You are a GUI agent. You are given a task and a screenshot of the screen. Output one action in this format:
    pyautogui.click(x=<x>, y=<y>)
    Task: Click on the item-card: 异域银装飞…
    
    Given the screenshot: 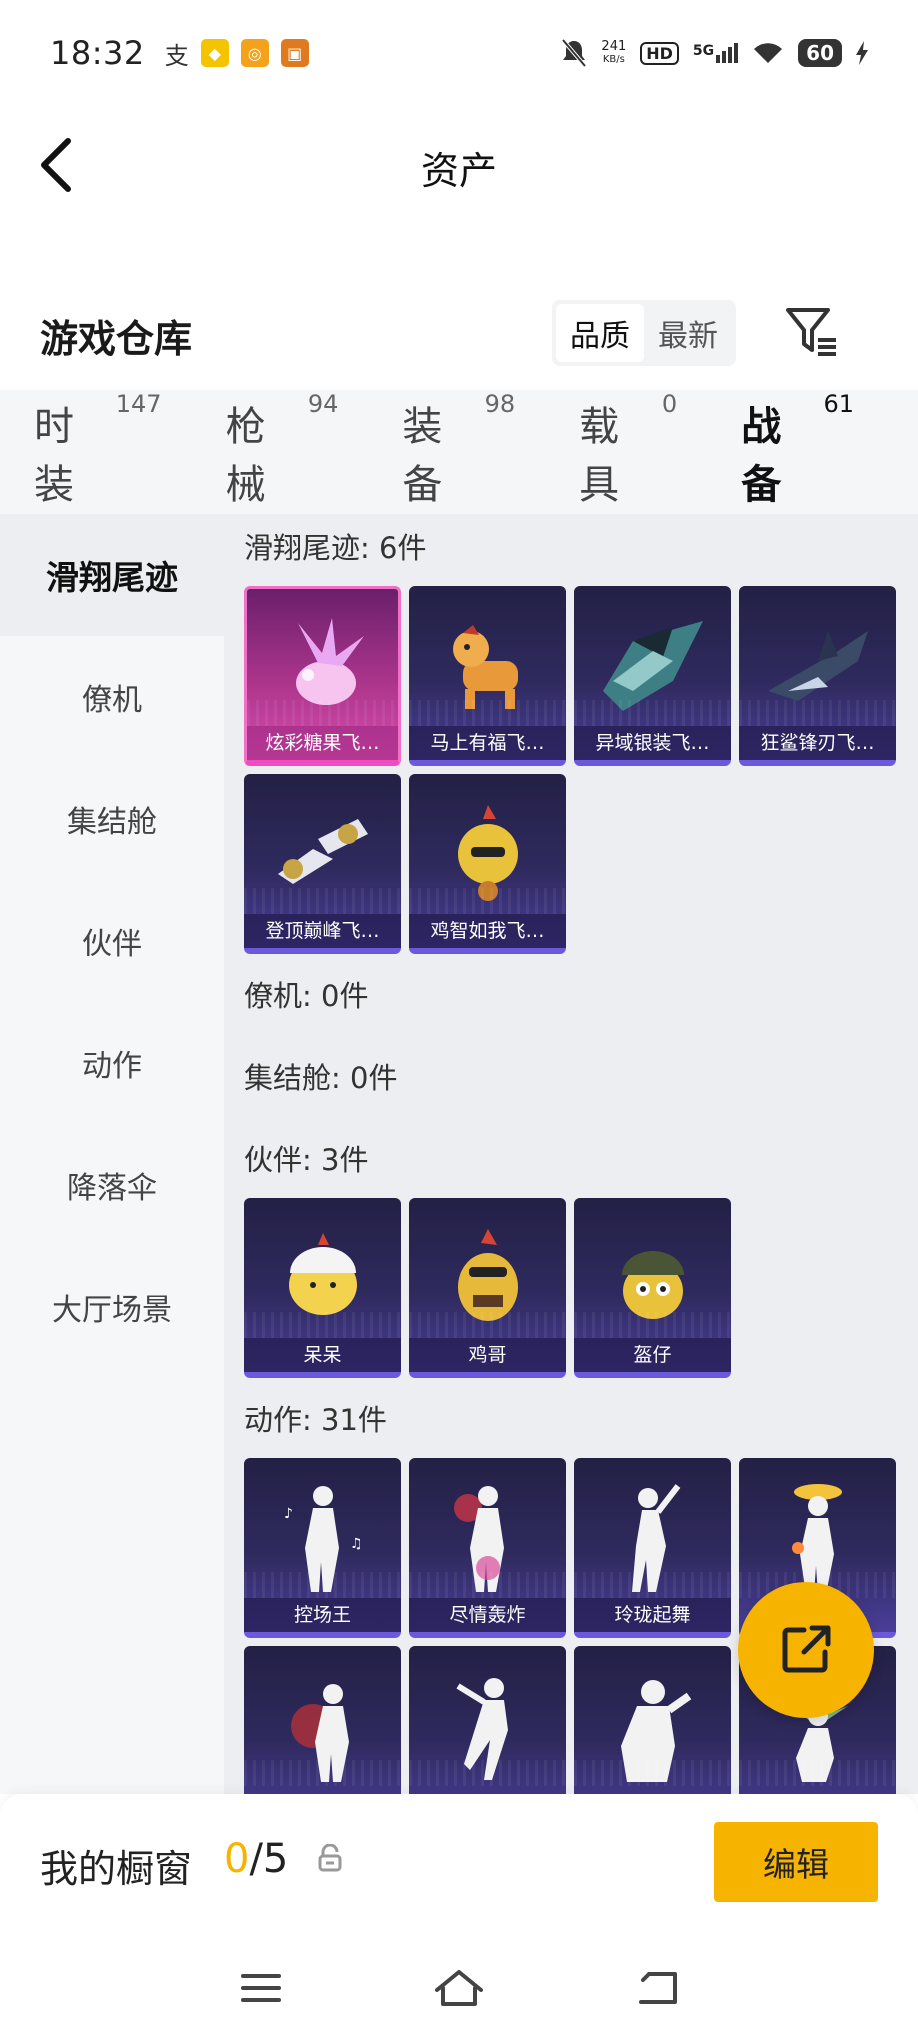 What is the action you would take?
    pyautogui.click(x=652, y=676)
    